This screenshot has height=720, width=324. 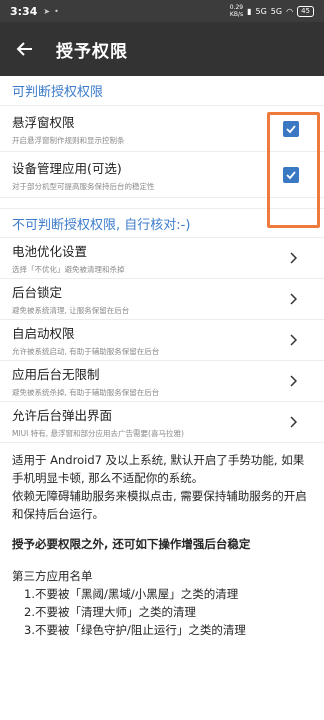 I want to click on row-title: 电池优化设置, so click(x=50, y=251).